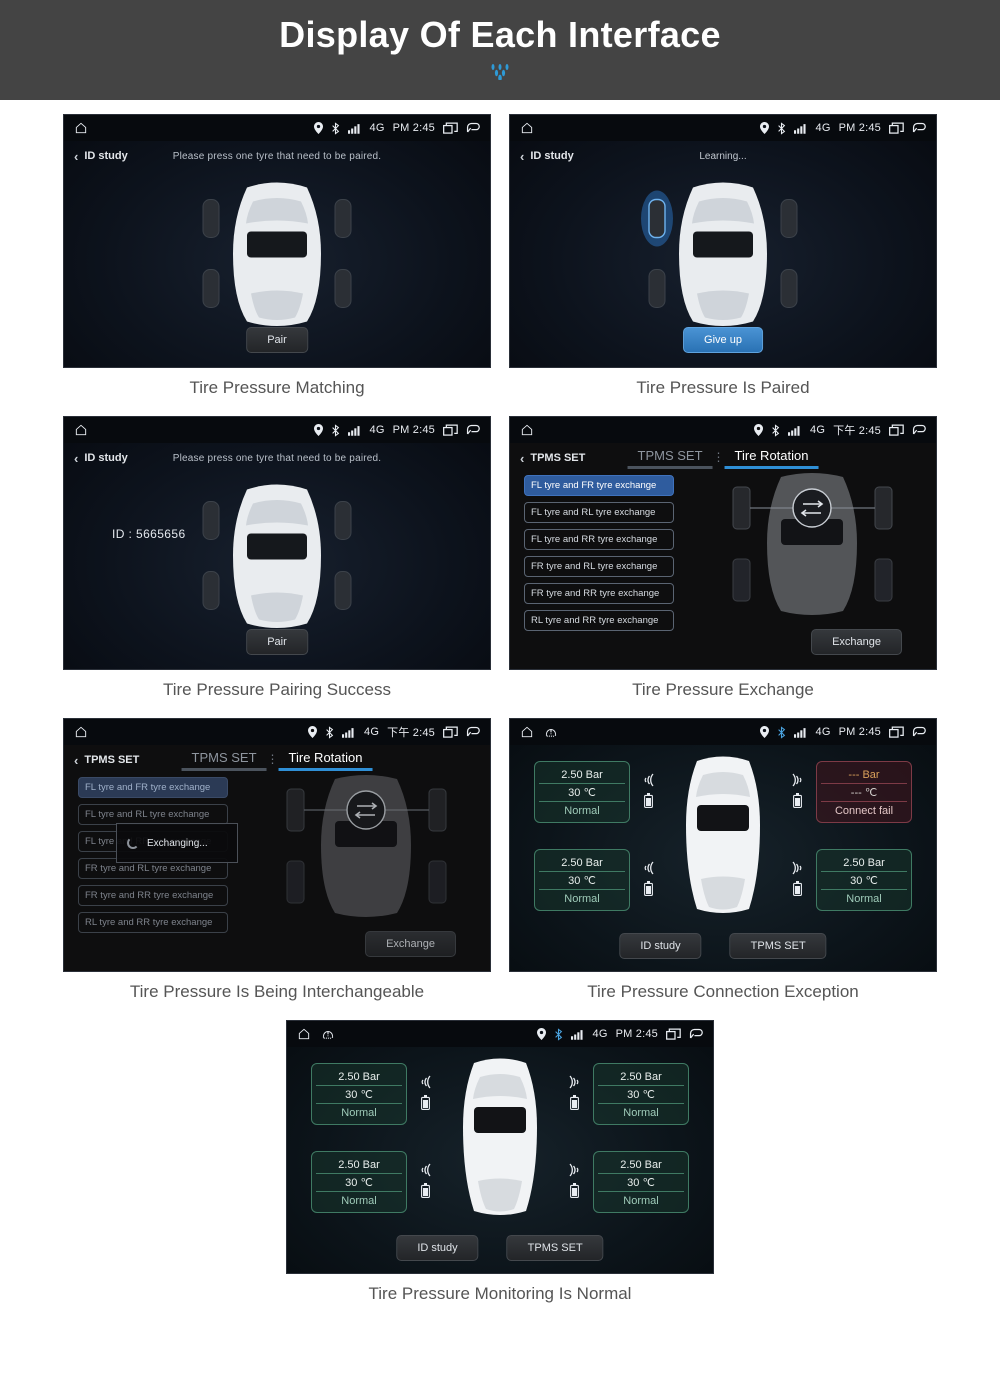  Describe the element at coordinates (318, 430) in the screenshot. I see `location-pin-icon` at that location.